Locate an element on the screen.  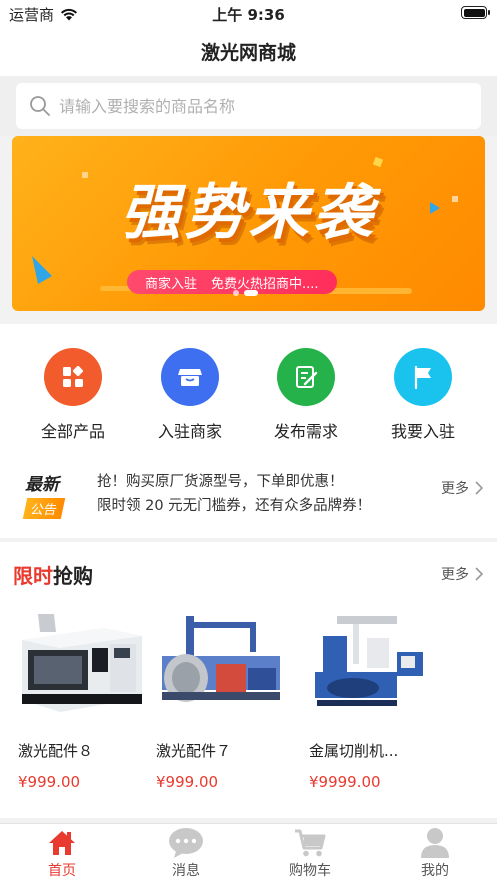
tab-home: 首页 is located at coordinates (62, 853).